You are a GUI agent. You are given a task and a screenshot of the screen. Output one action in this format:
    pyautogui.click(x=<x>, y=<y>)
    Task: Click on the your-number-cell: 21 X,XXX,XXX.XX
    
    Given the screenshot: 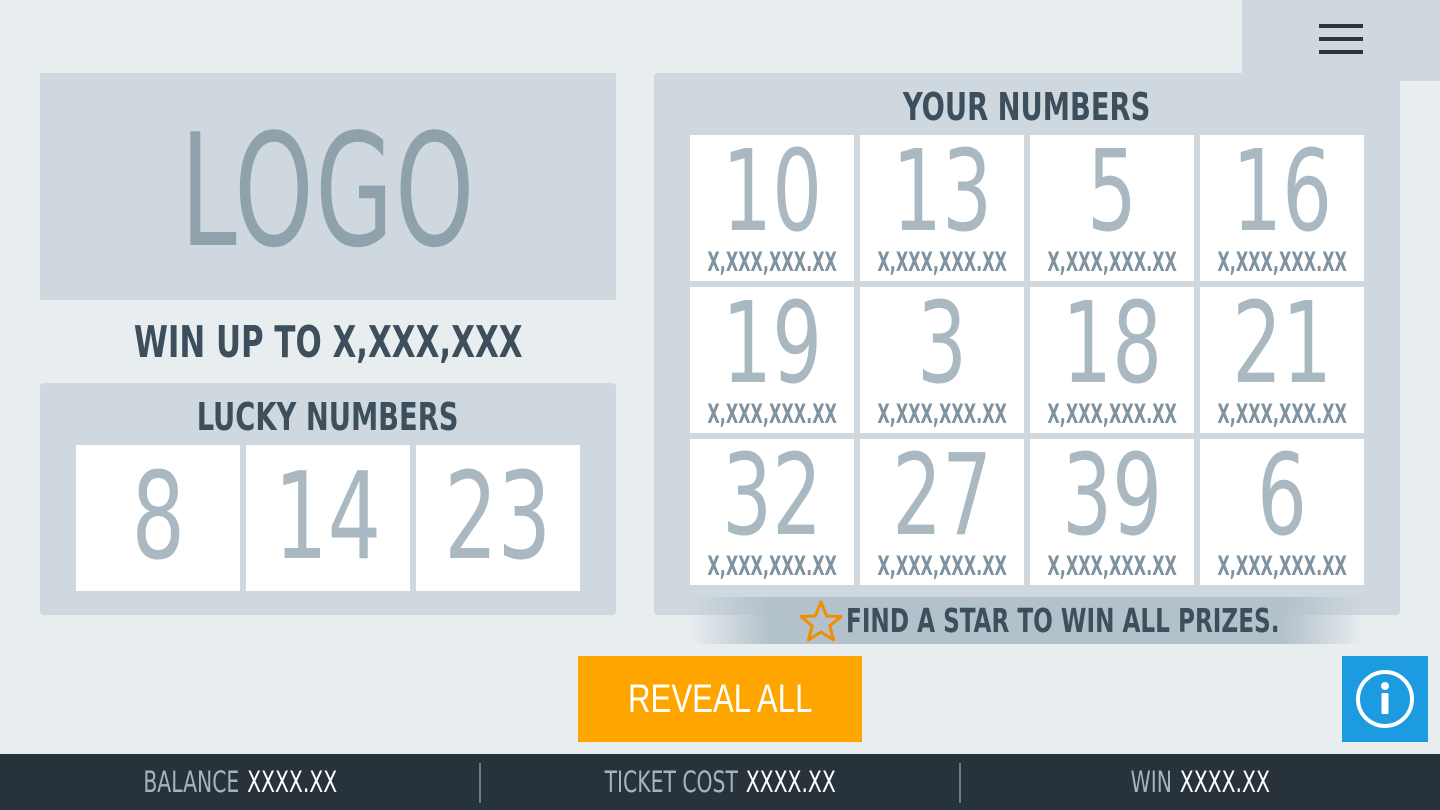 What is the action you would take?
    pyautogui.click(x=1282, y=360)
    